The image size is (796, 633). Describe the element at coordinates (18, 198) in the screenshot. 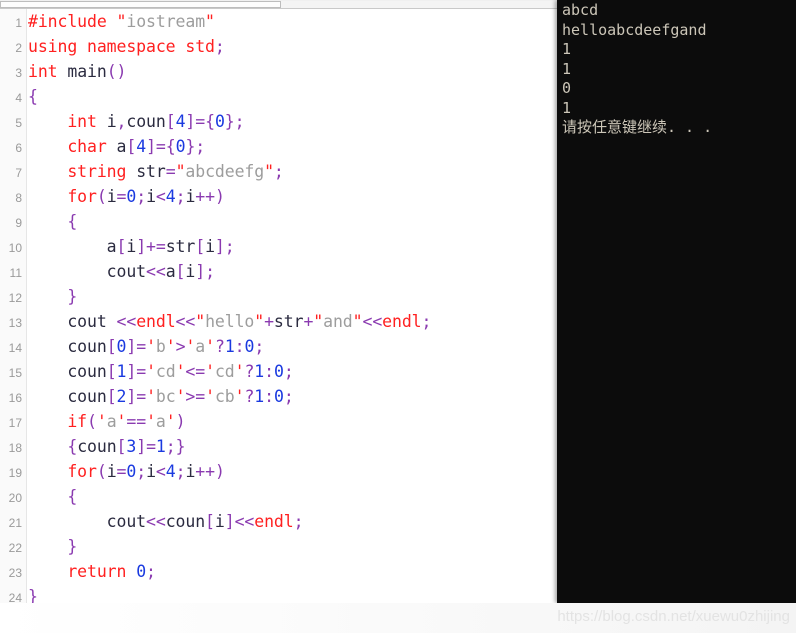

I see `line-number: 8` at that location.